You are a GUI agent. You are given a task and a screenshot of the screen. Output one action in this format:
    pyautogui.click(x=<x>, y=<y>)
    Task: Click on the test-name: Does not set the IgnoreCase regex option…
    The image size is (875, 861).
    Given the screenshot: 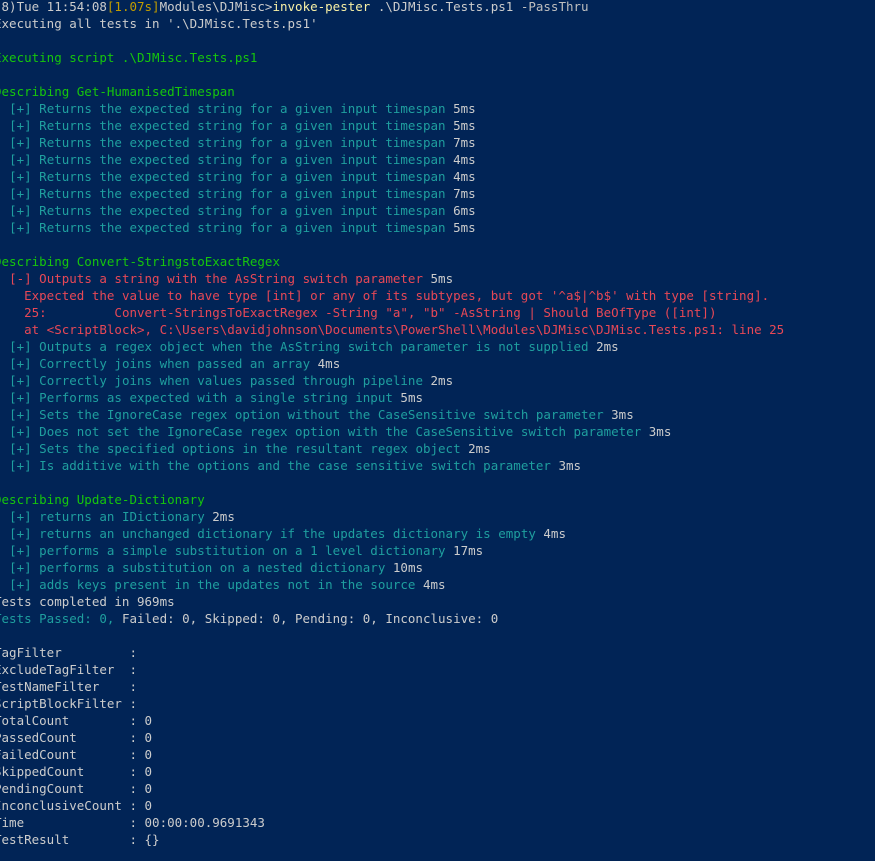 What is the action you would take?
    pyautogui.click(x=340, y=431)
    